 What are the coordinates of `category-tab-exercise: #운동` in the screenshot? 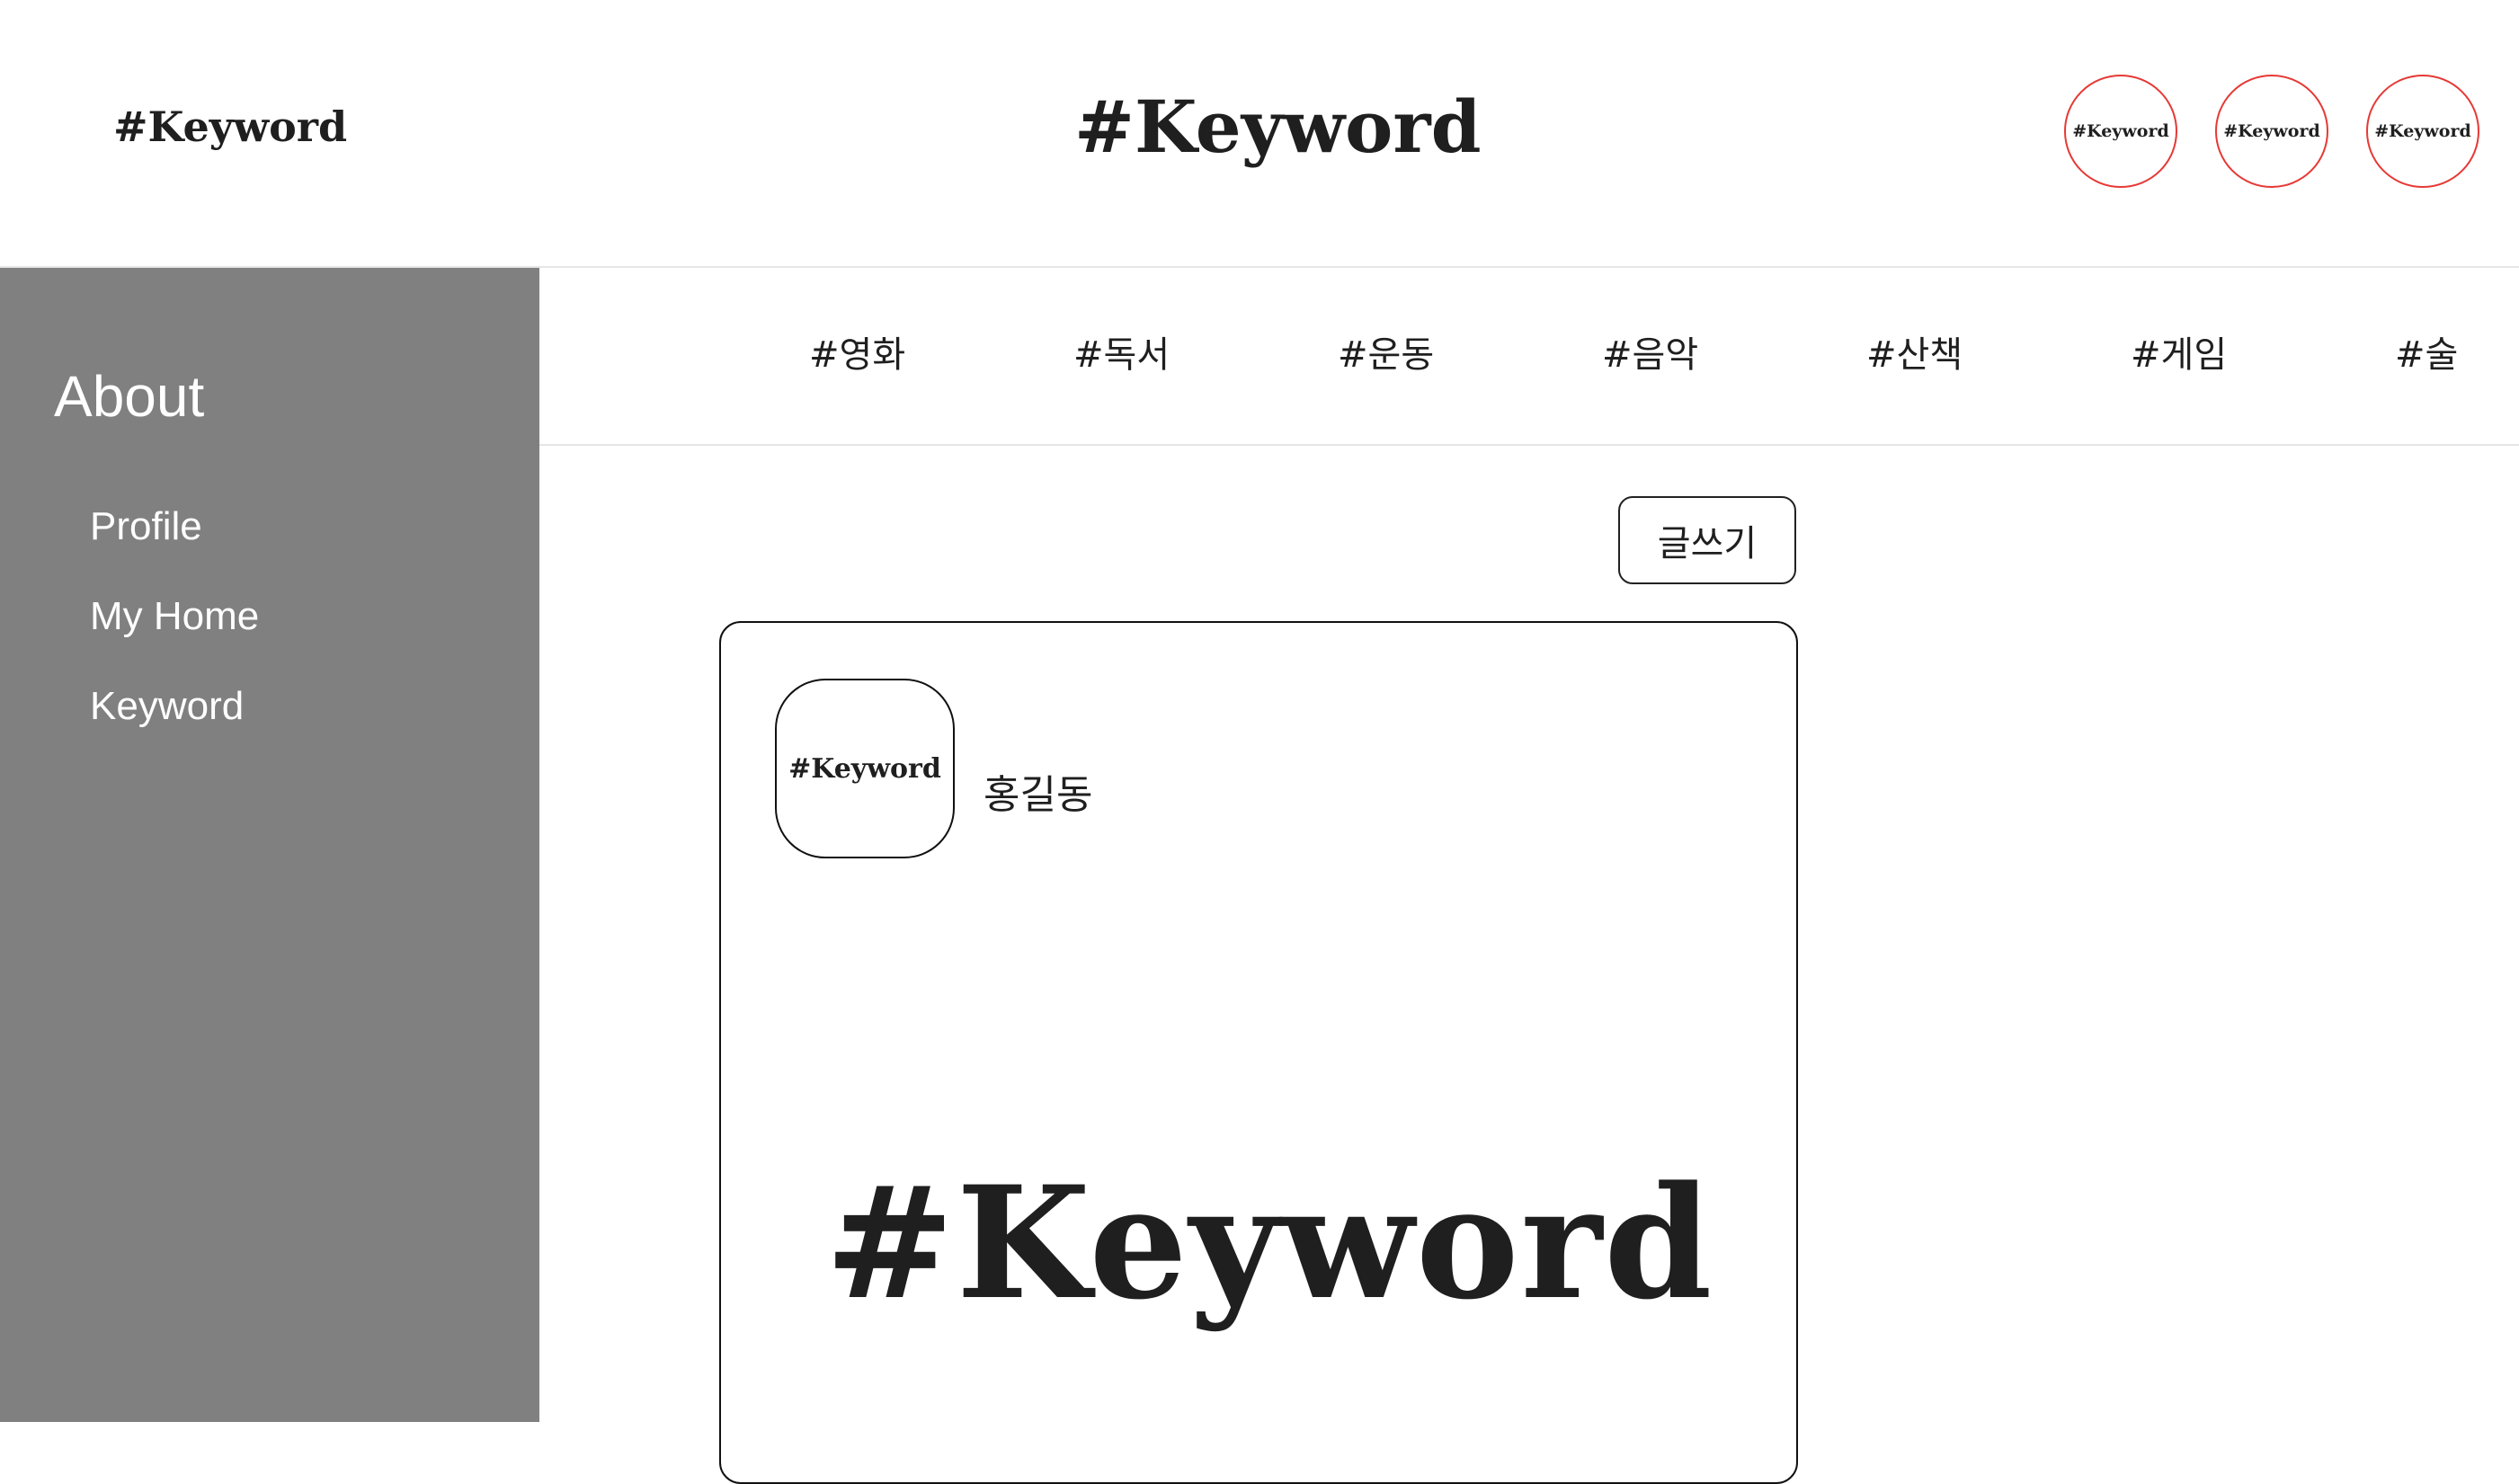 It's located at (1386, 355).